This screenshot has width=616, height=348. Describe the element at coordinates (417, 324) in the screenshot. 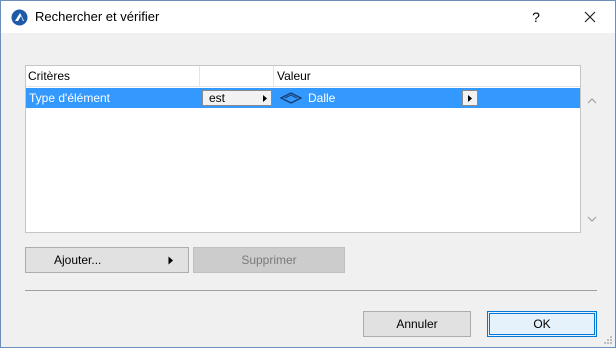

I see `cancel-button: Annuler` at that location.